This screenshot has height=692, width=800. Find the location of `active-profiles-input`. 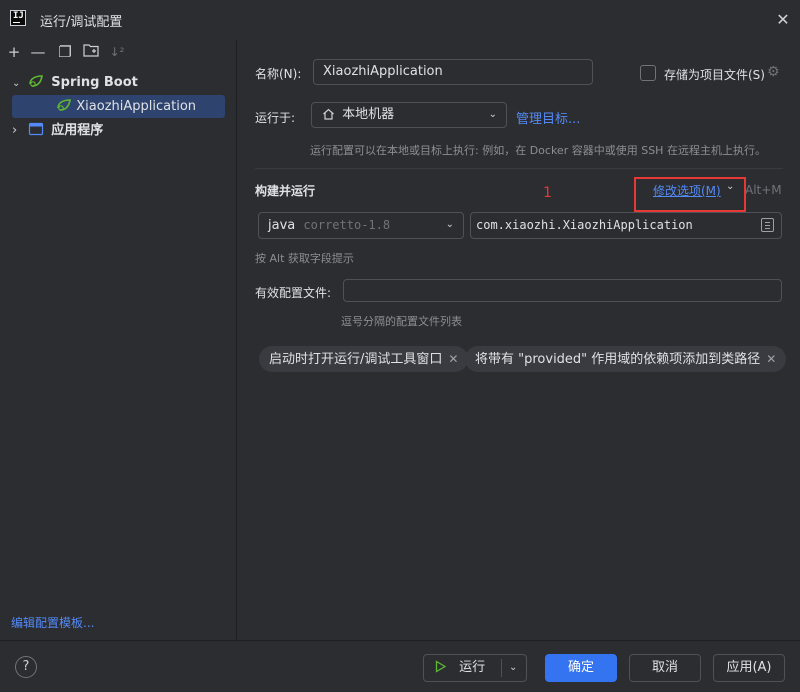

active-profiles-input is located at coordinates (562, 290).